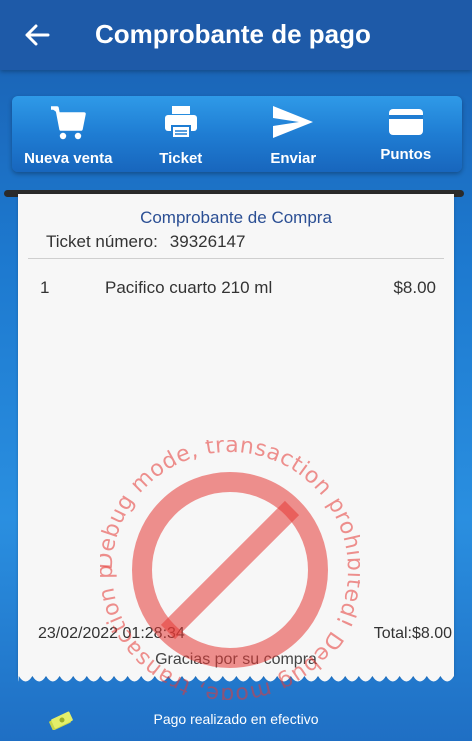 This screenshot has height=741, width=472. What do you see at coordinates (45, 287) in the screenshot?
I see `item-quantity: 1` at bounding box center [45, 287].